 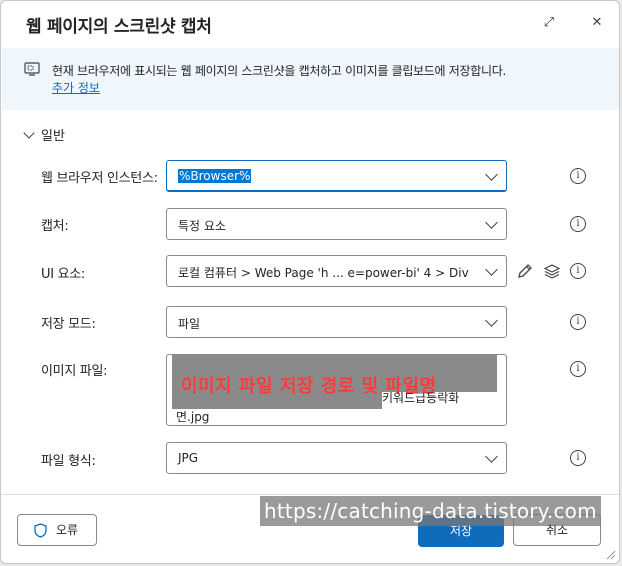 I want to click on browser-instance-selected-text: %Browser%, so click(x=215, y=176).